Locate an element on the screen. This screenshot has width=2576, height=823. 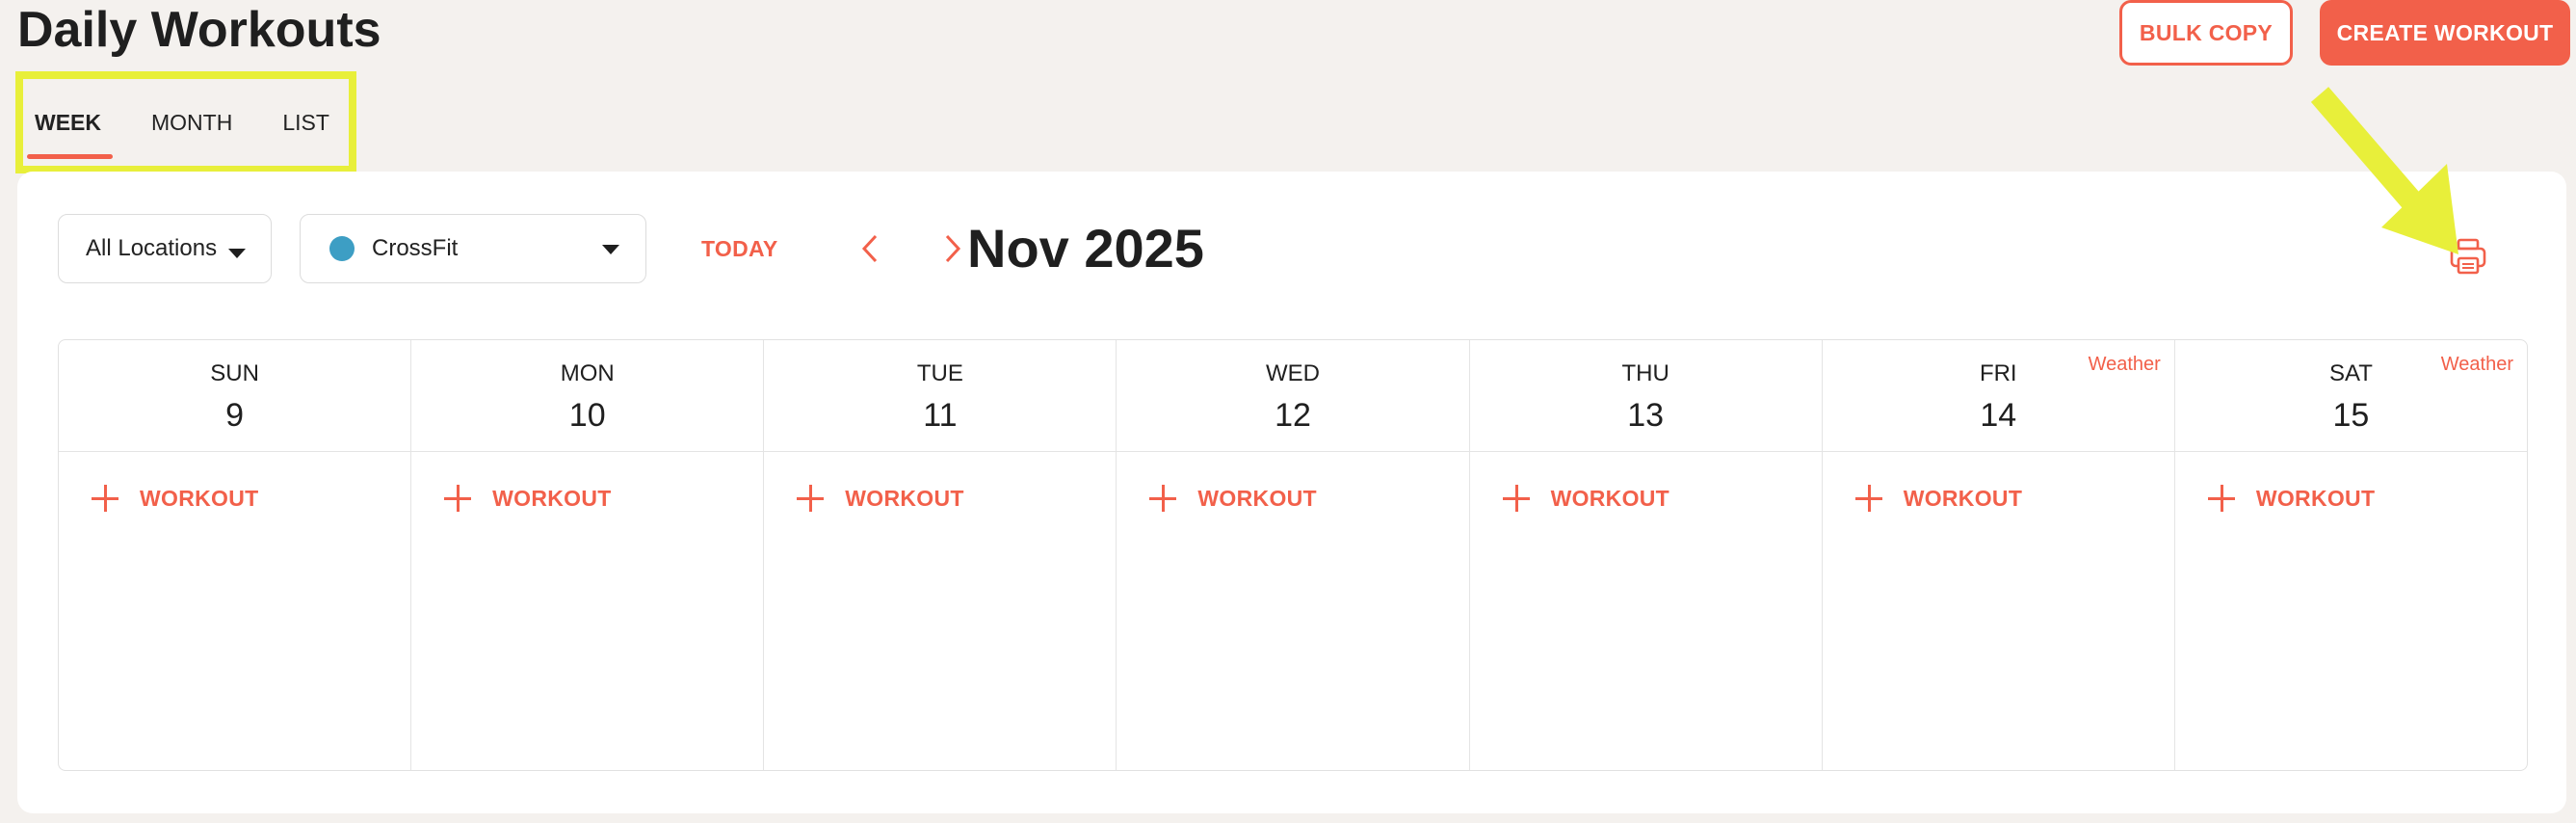
page-title: Daily Workouts is located at coordinates (199, 30).